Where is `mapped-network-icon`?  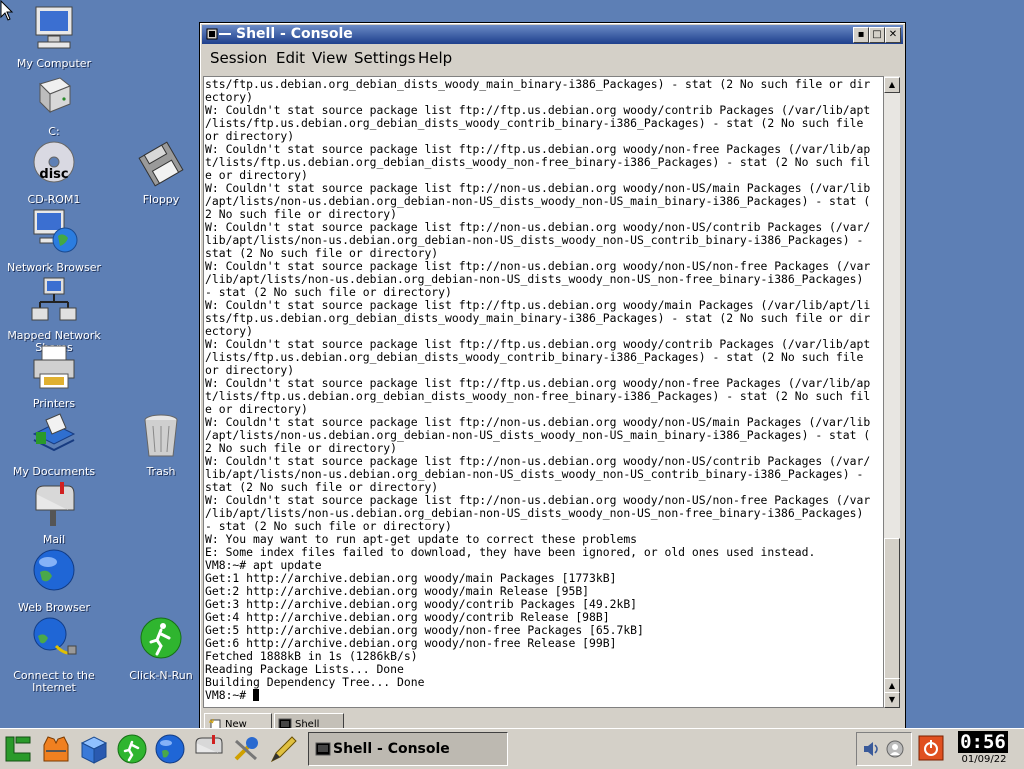
mapped-network-icon is located at coordinates (54, 299).